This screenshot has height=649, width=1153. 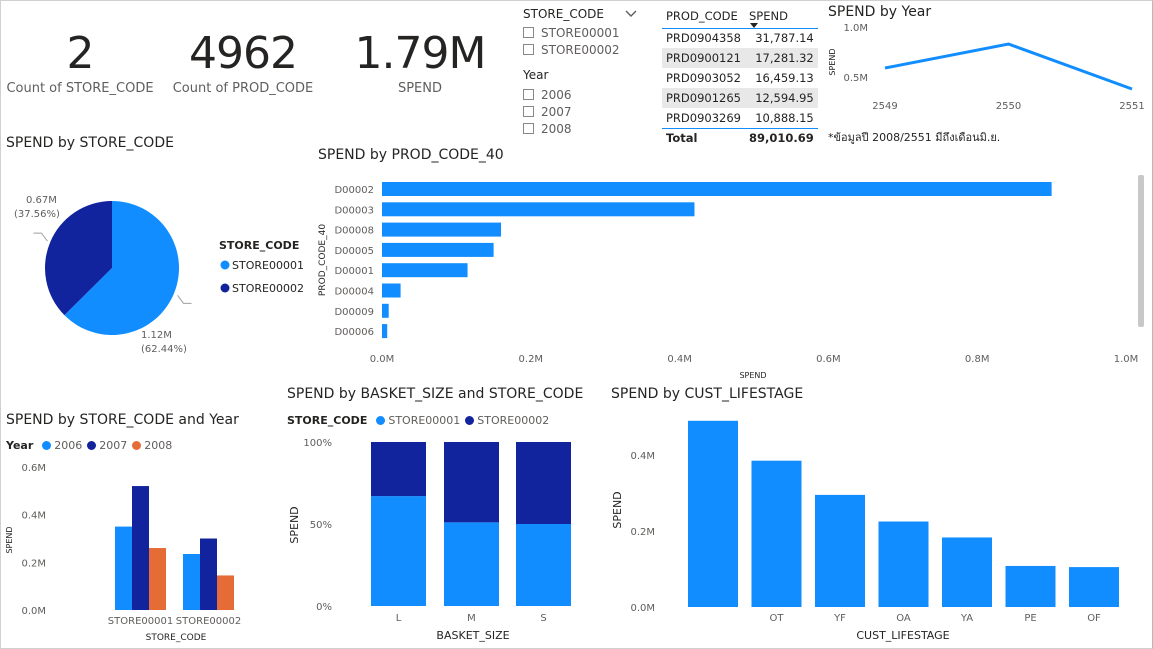 I want to click on column-header-spend: SPEND, so click(x=781, y=17).